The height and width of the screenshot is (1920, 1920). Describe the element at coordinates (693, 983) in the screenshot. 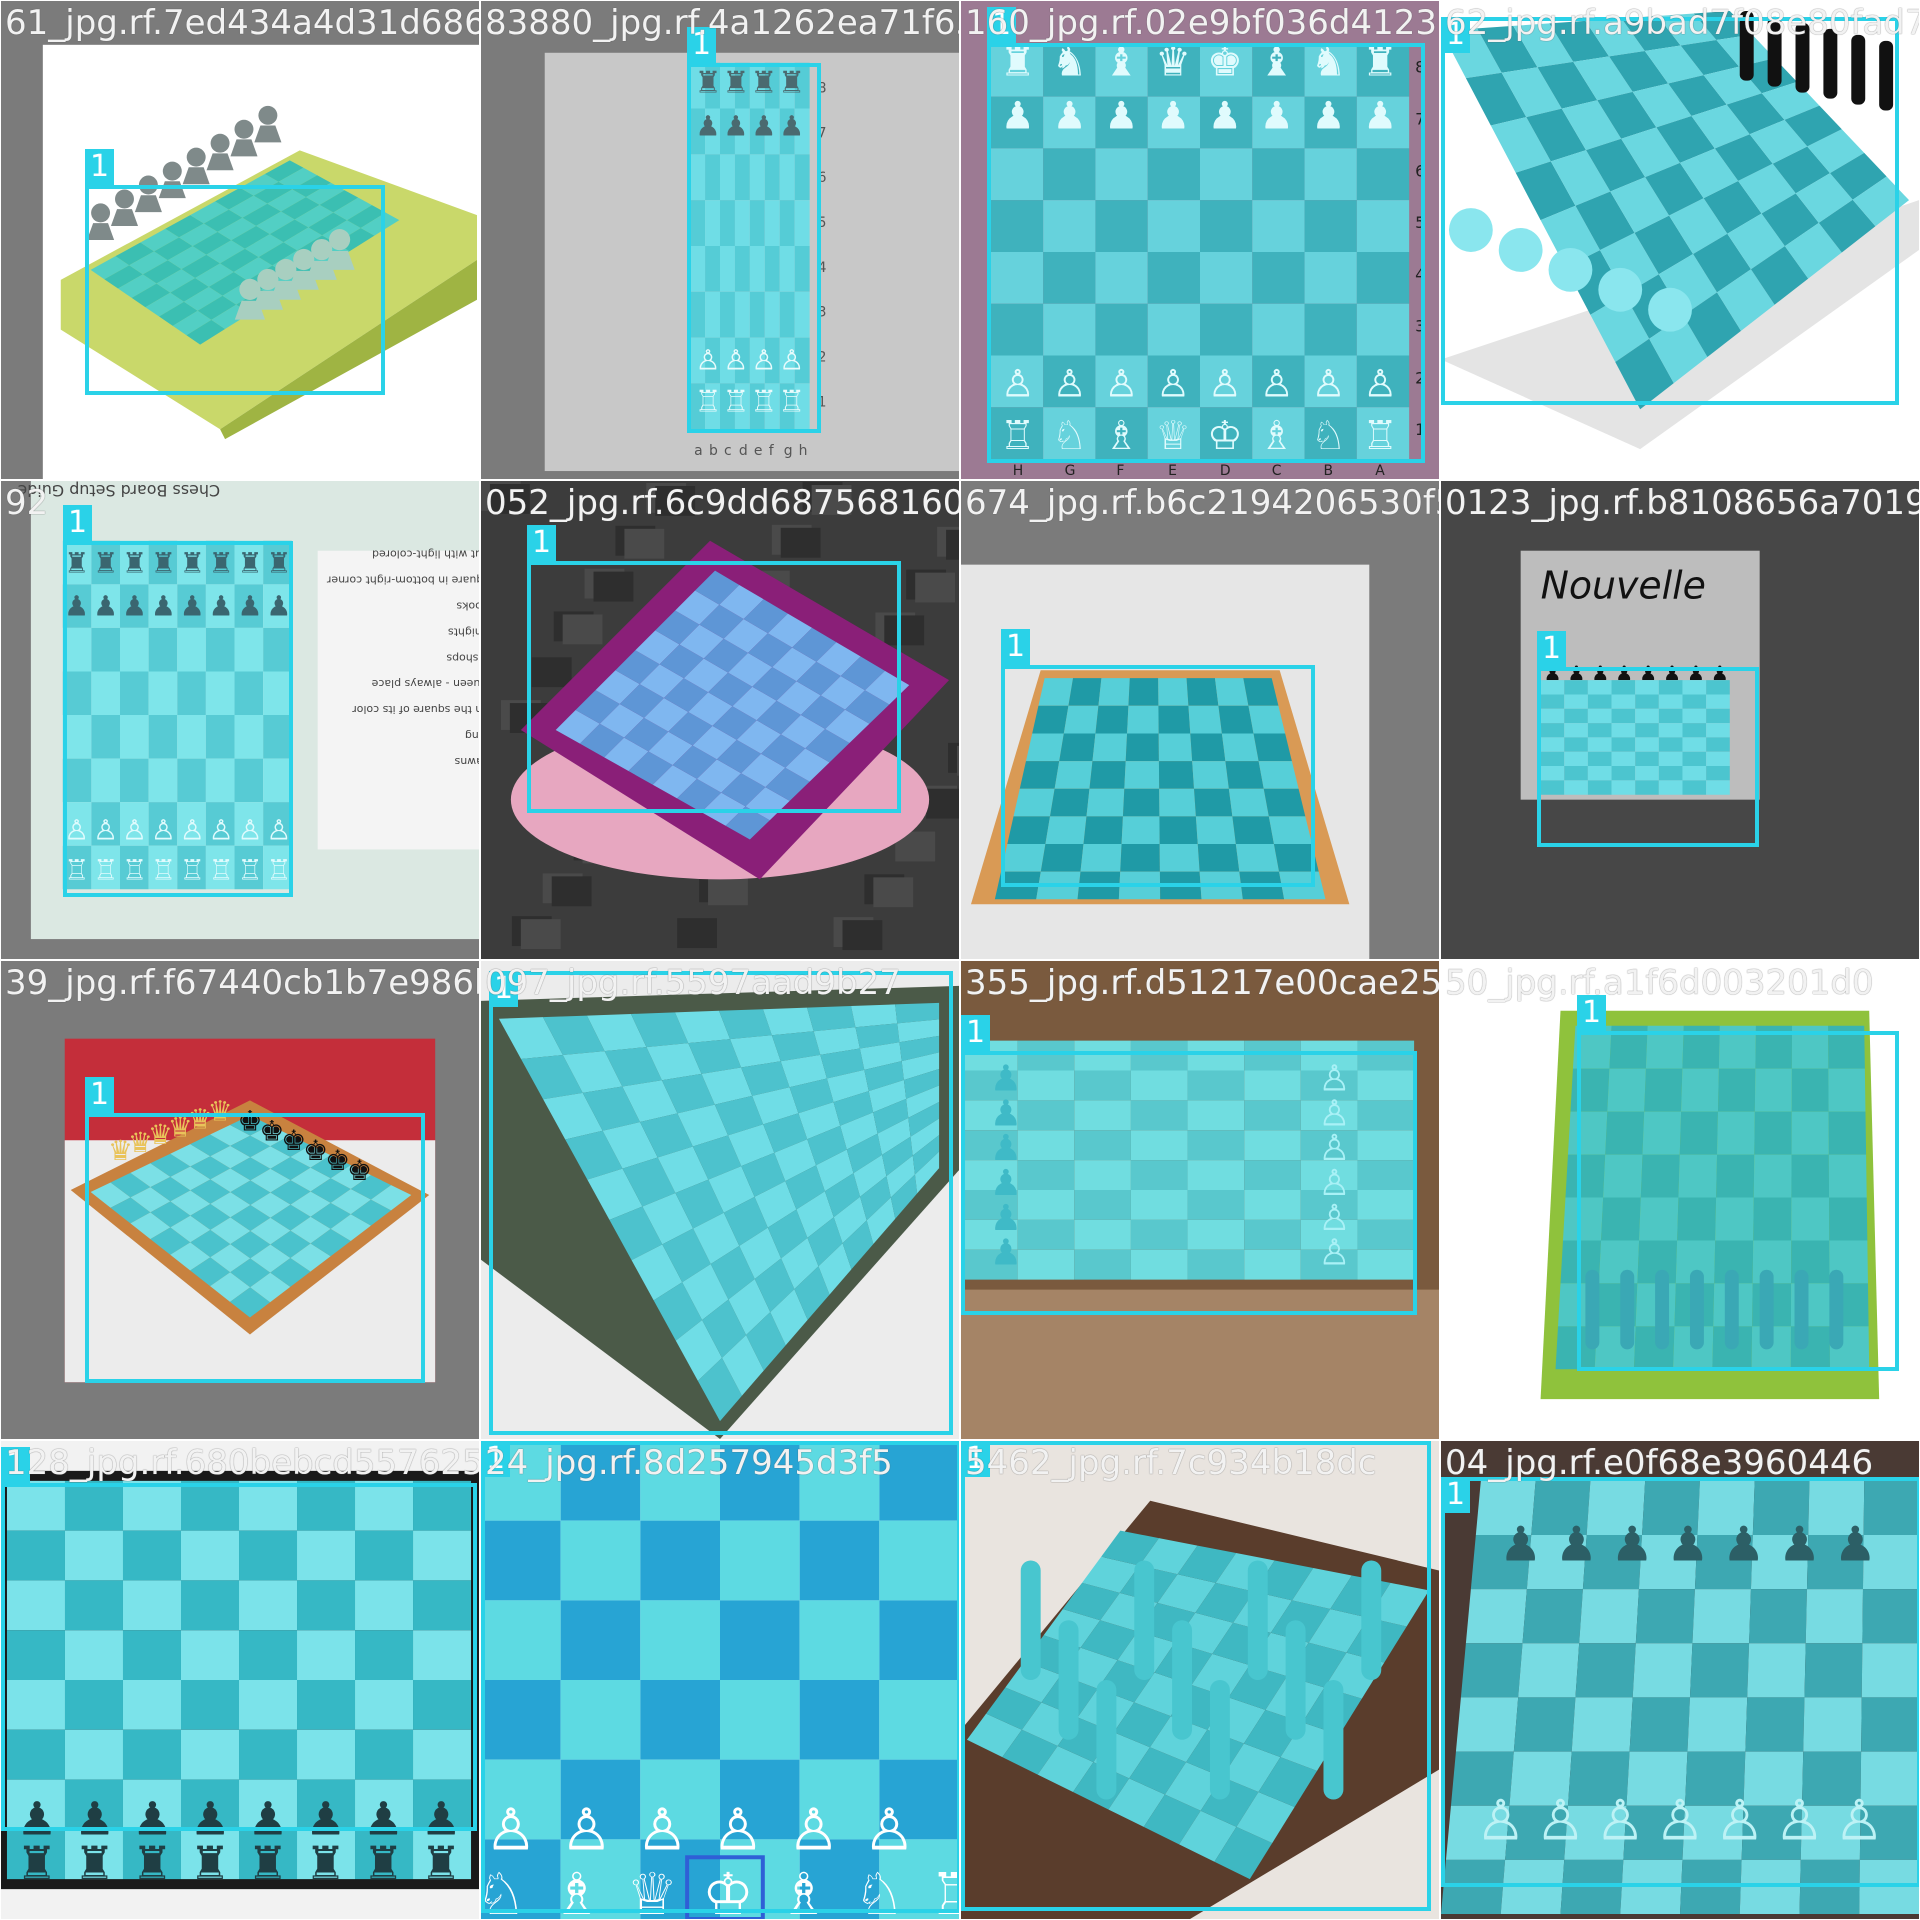

I see `tile-filename: 097_jpg.rf.5597aad9b27` at that location.